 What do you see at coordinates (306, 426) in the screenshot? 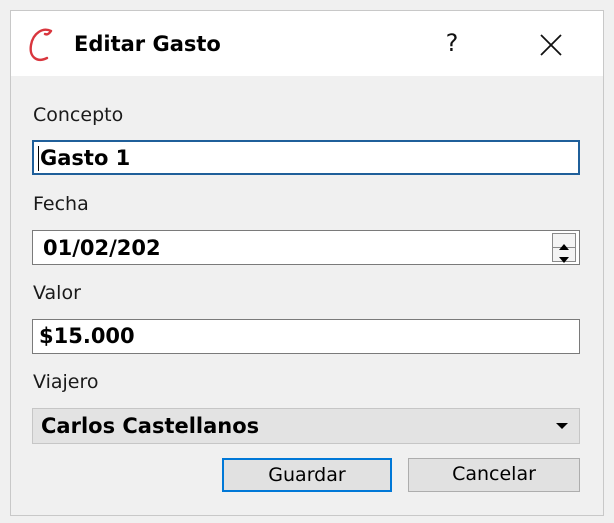
I see `viajero-select: Carlos Castellanos` at bounding box center [306, 426].